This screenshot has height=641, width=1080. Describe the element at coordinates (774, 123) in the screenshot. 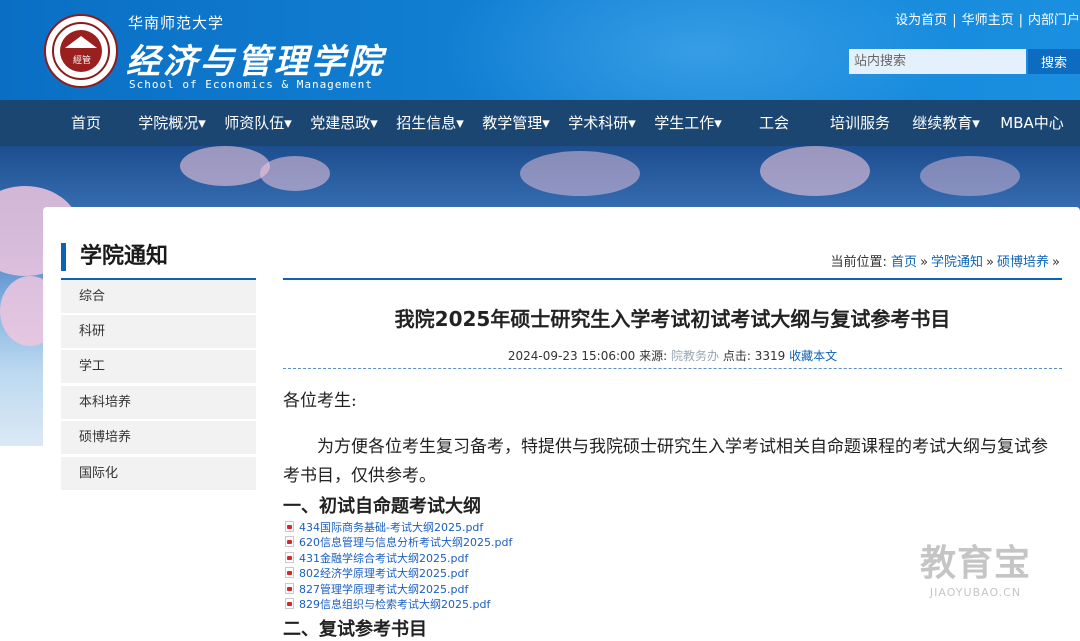

I see `nav-item-union: 工会` at that location.